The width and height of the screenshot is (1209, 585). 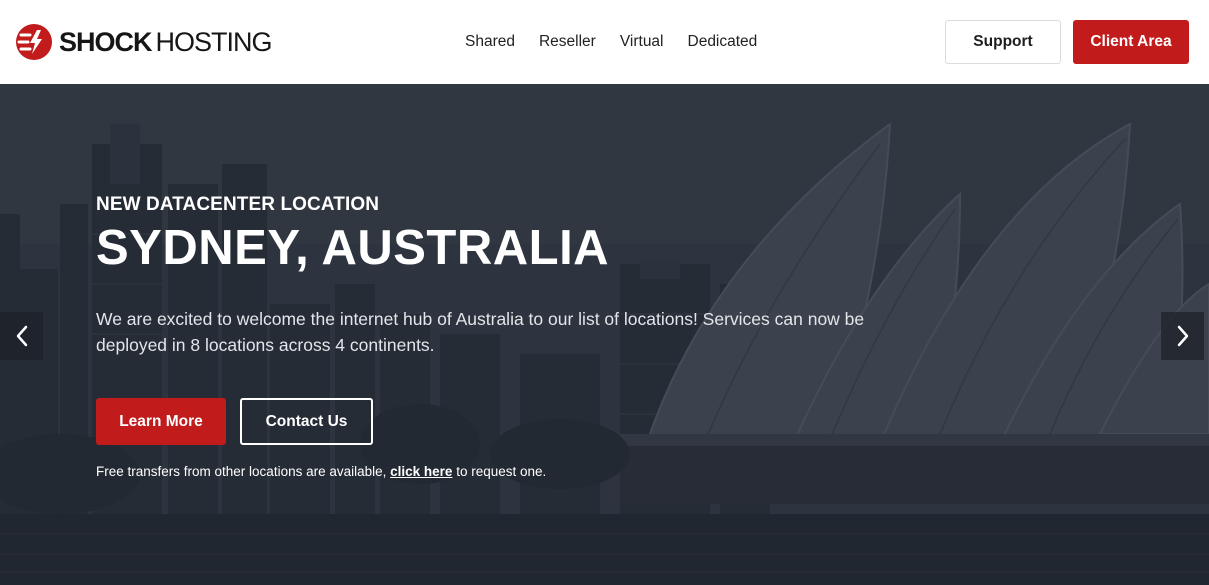 I want to click on lightning-logo-icon, so click(x=34, y=42).